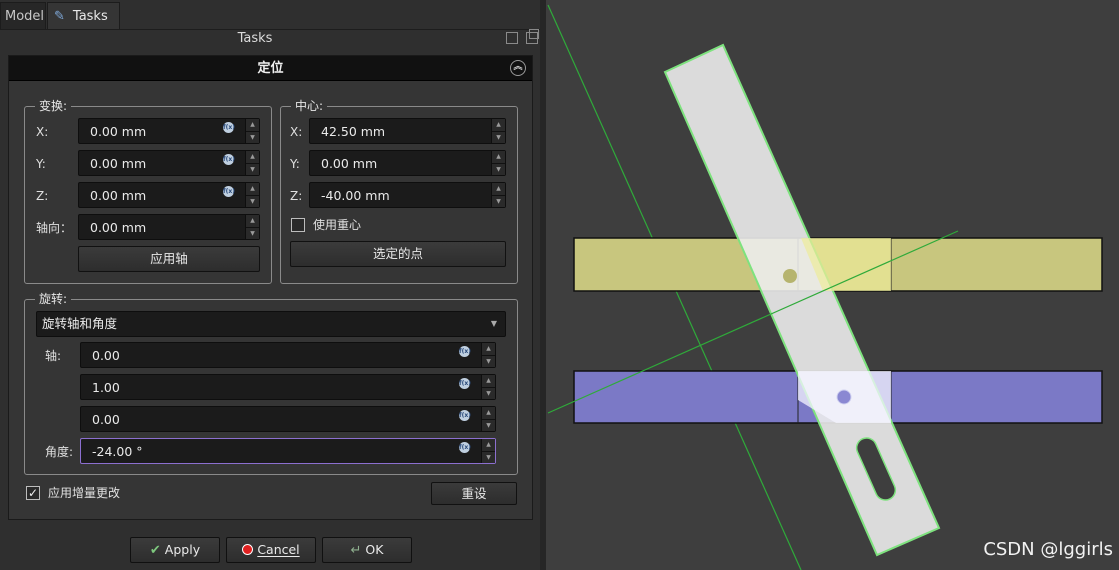  What do you see at coordinates (118, 131) in the screenshot?
I see `translation-x-value: 0.00 mm` at bounding box center [118, 131].